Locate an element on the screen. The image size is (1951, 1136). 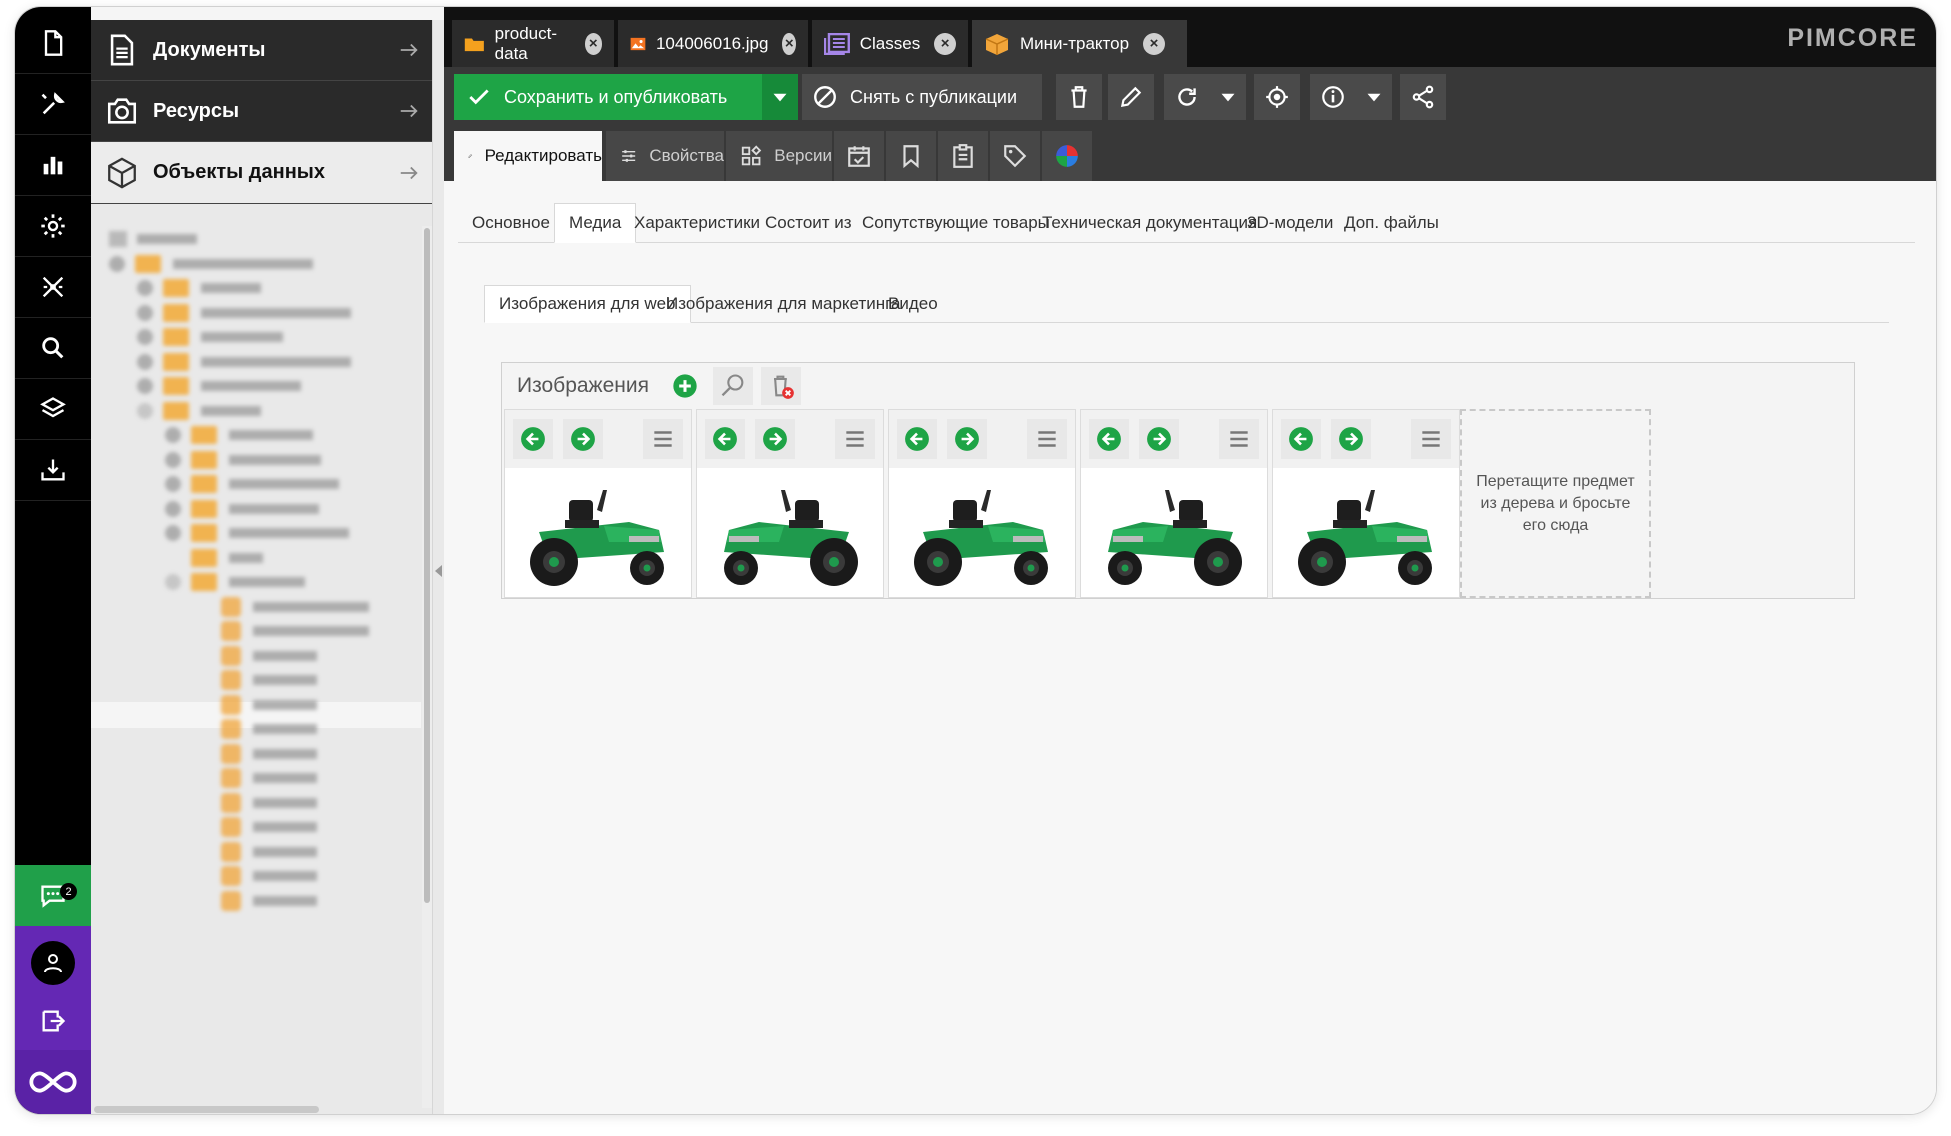
clear-images-button is located at coordinates (780, 386).